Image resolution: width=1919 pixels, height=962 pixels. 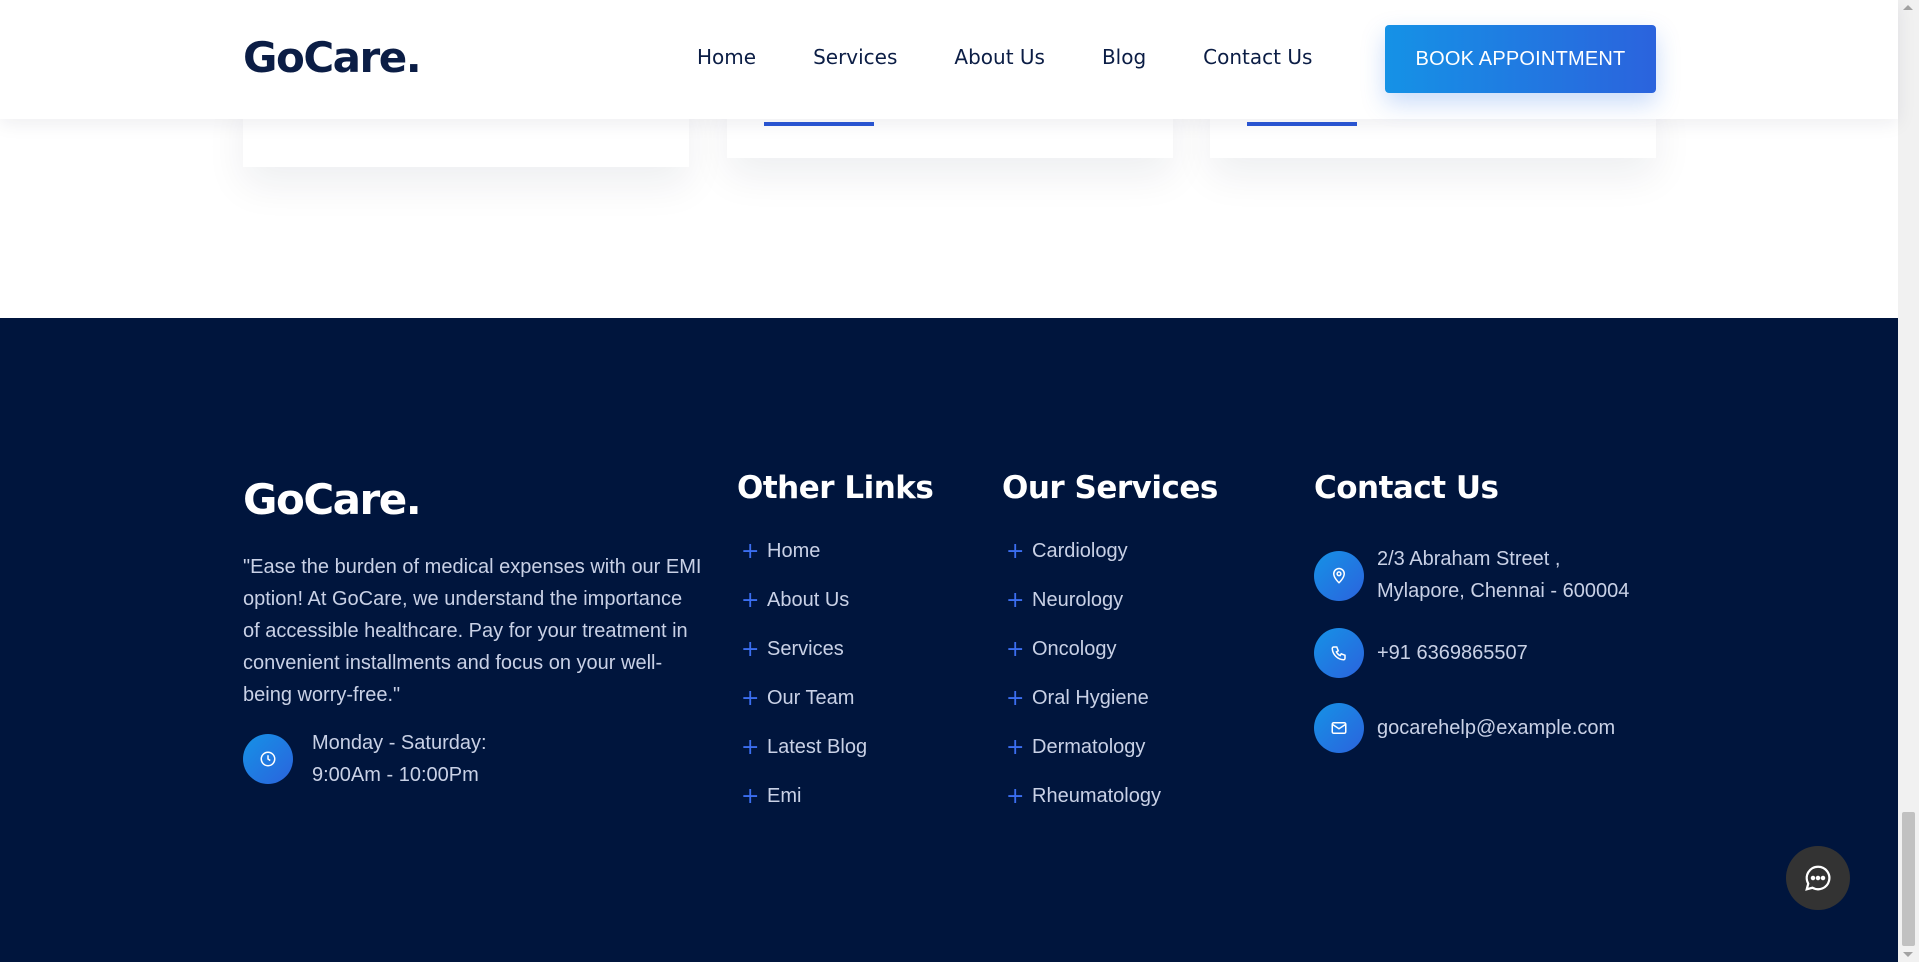 What do you see at coordinates (1908, 879) in the screenshot?
I see `scrollbar-thumb` at bounding box center [1908, 879].